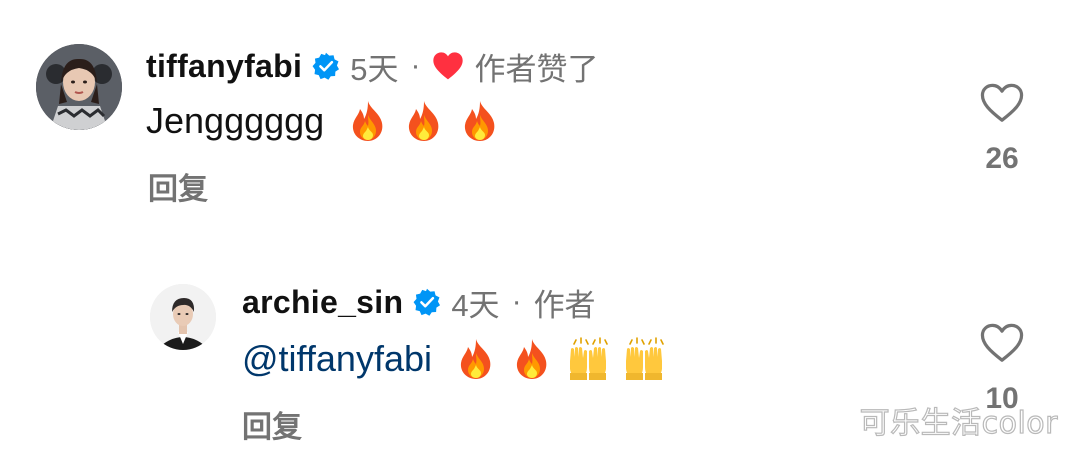  Describe the element at coordinates (224, 66) in the screenshot. I see `username: tiffanyfabi` at that location.